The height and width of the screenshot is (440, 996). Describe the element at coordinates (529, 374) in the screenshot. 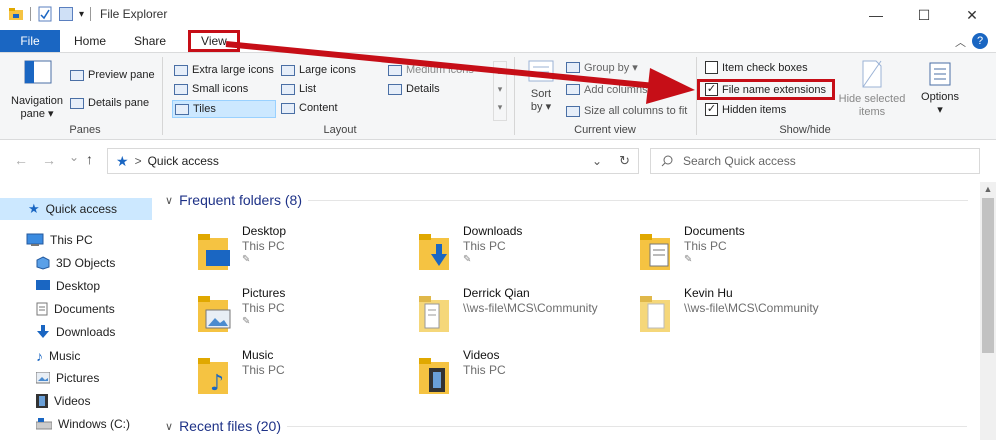

I see `folder-tile: Videos This PC` at that location.